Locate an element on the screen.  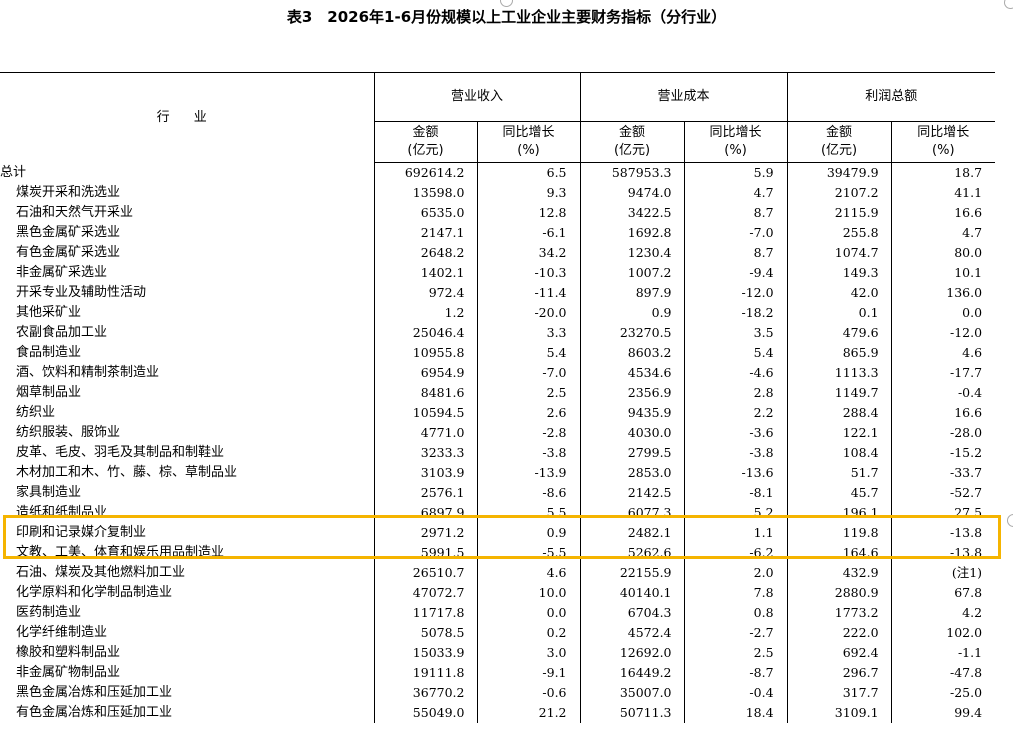
amount-cell: 8603.2 is located at coordinates (632, 353).